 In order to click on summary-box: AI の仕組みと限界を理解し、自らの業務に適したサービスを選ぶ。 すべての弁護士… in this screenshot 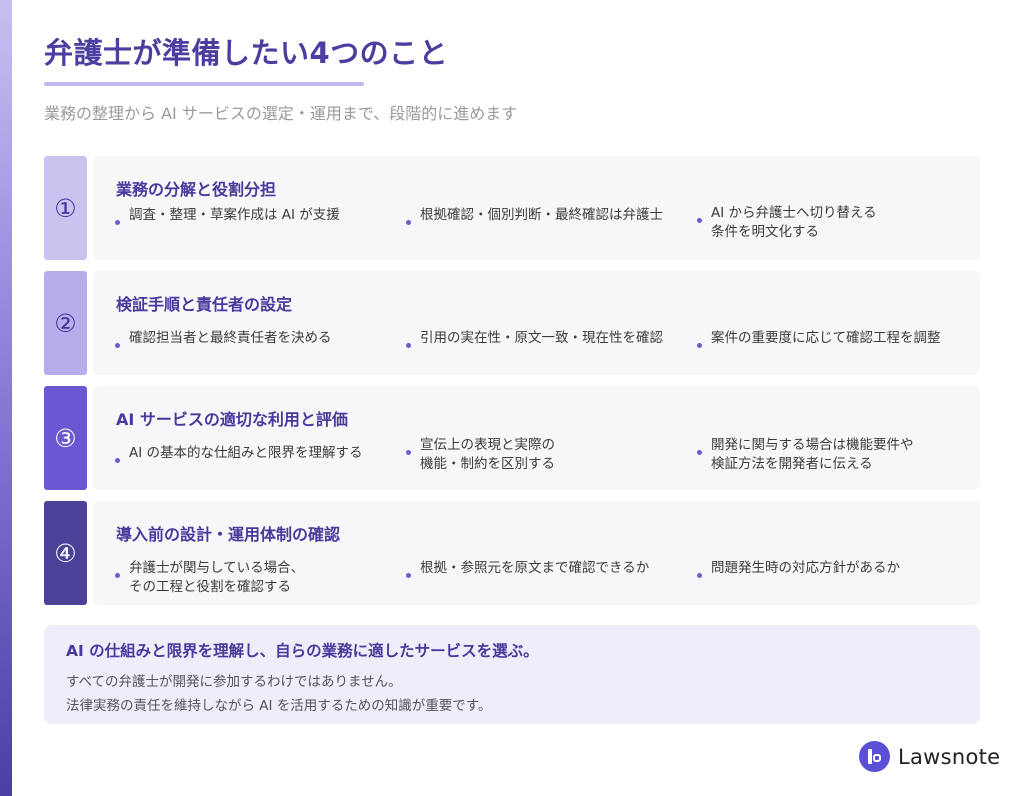, I will do `click(512, 674)`.